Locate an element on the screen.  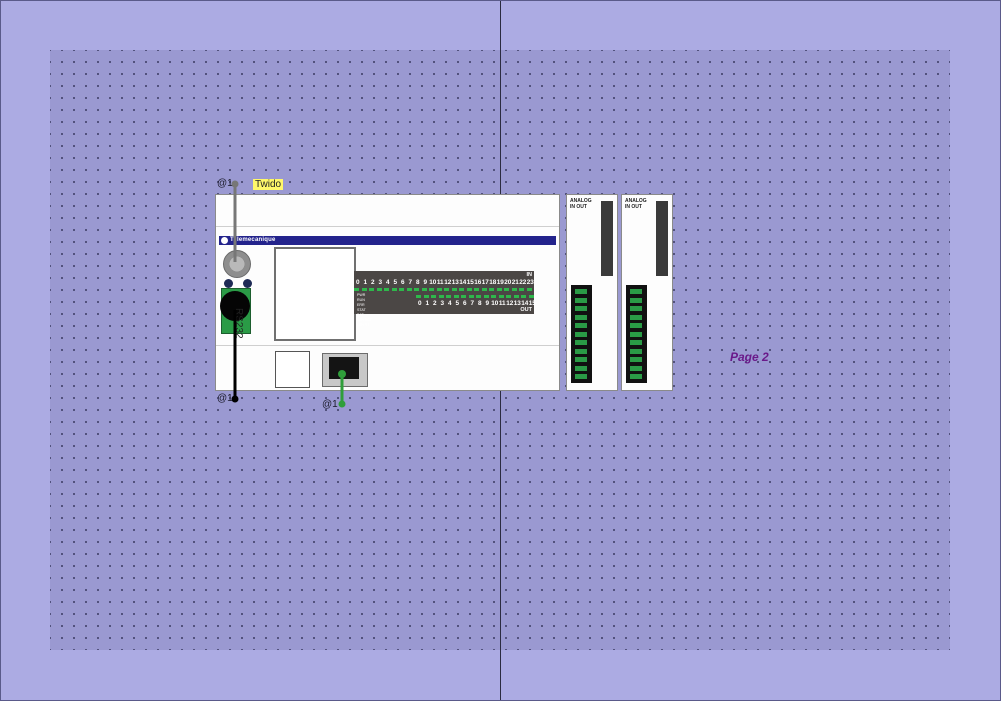
device-name-tag: Twido is located at coordinates (268, 184).